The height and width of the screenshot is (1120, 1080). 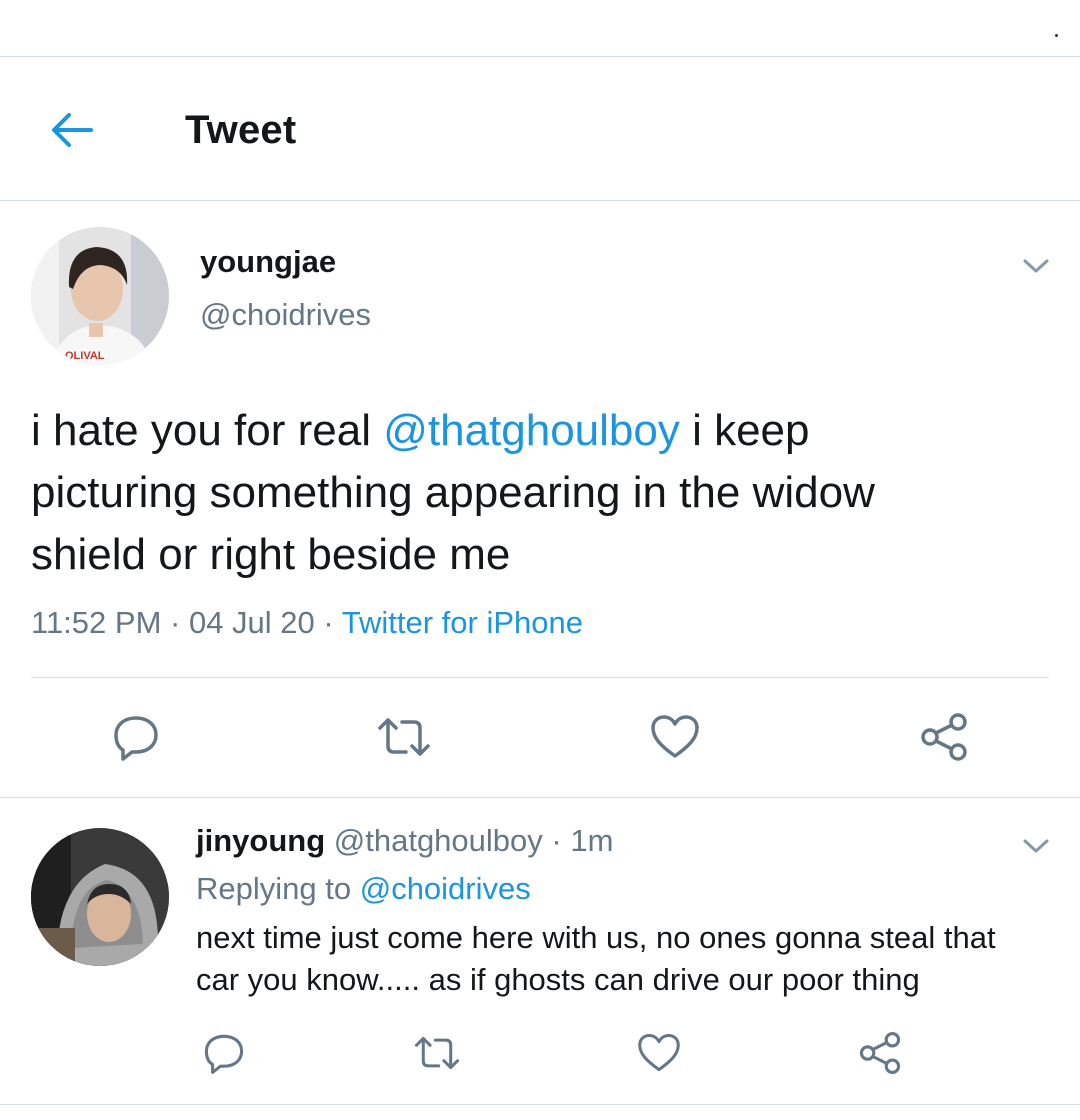 I want to click on replying-to: Replying to @choidrives, so click(x=363, y=889).